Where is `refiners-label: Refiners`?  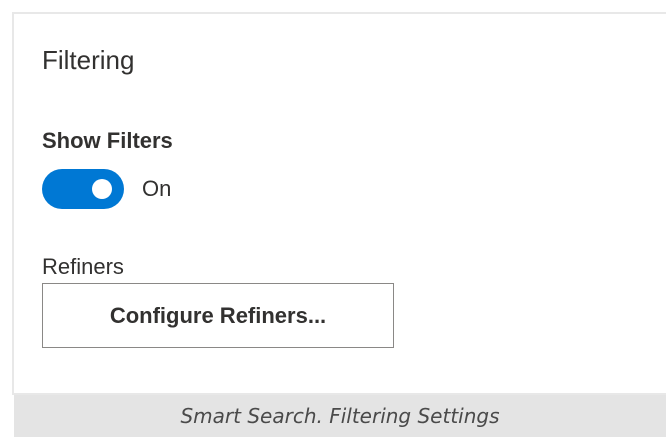
refiners-label: Refiners is located at coordinates (83, 266).